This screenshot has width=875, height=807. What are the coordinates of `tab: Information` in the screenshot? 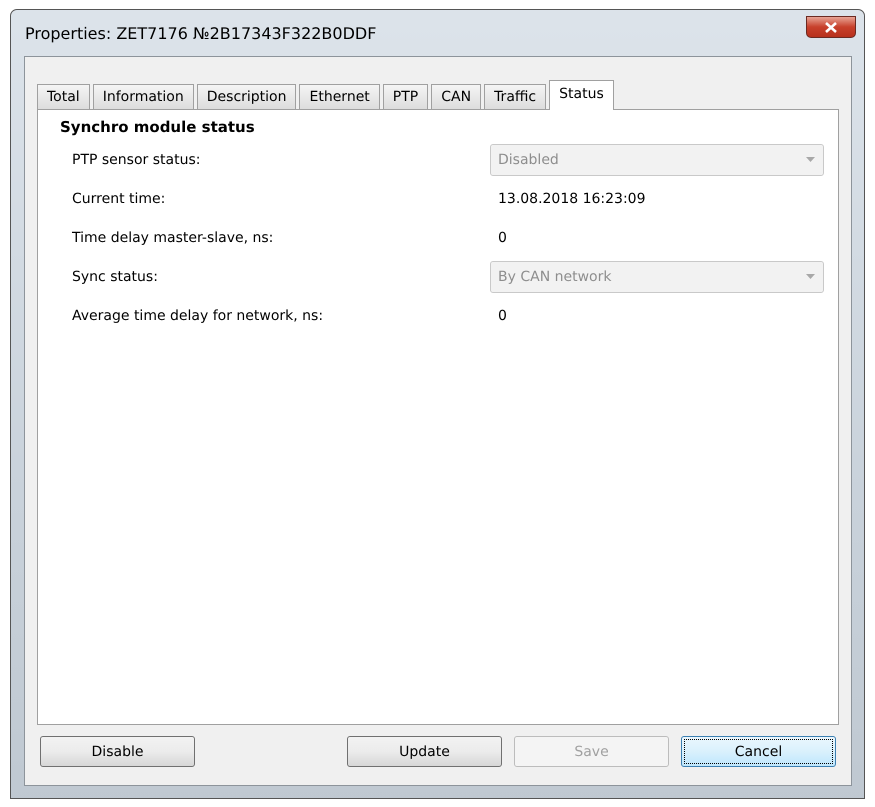 It's located at (143, 96).